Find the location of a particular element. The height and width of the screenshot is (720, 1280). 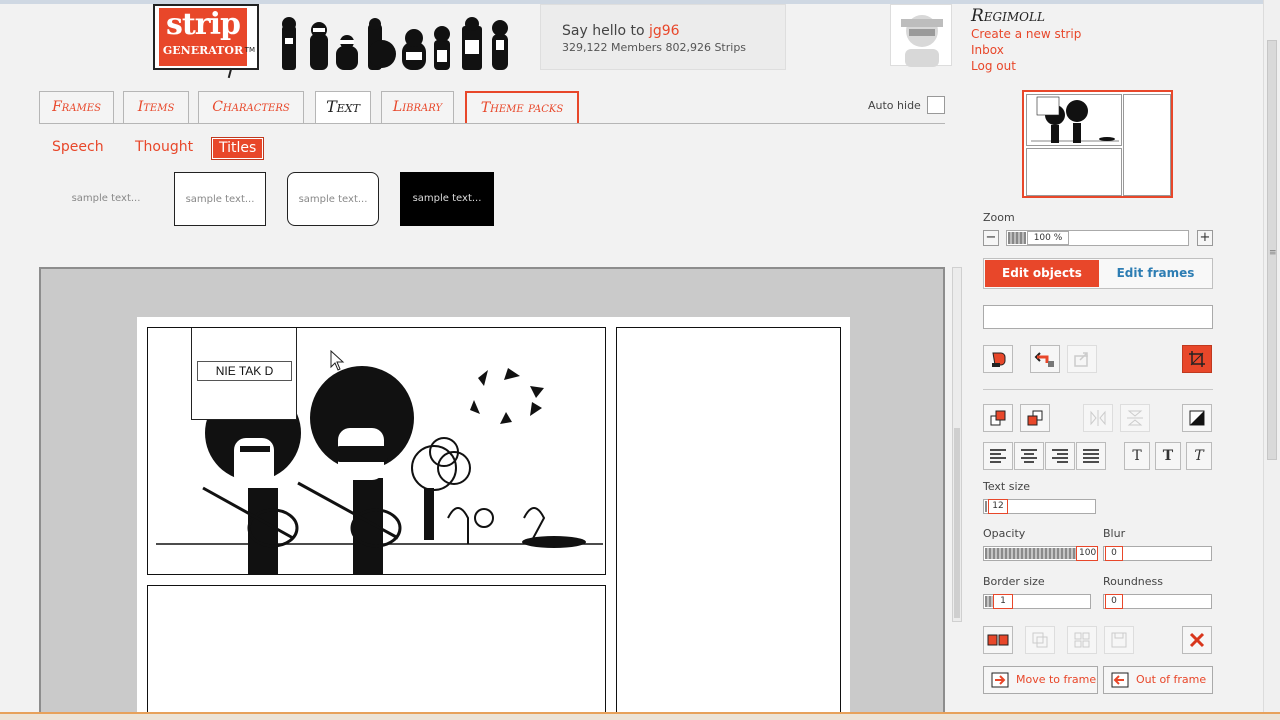

comic-frame-1: NIE TAK D is located at coordinates (376, 451).